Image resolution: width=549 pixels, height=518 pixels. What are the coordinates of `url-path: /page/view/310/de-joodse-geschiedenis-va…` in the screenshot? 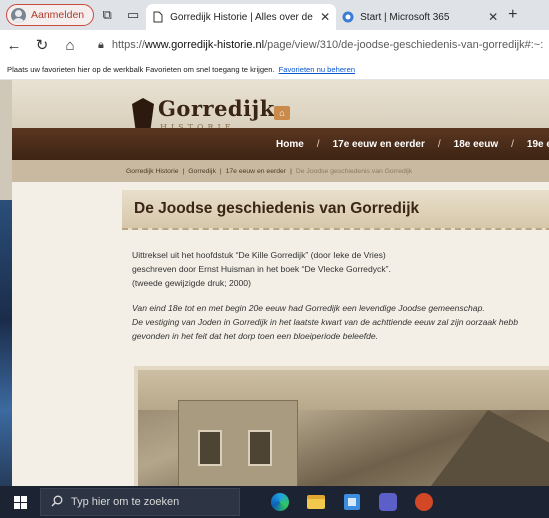 It's located at (404, 45).